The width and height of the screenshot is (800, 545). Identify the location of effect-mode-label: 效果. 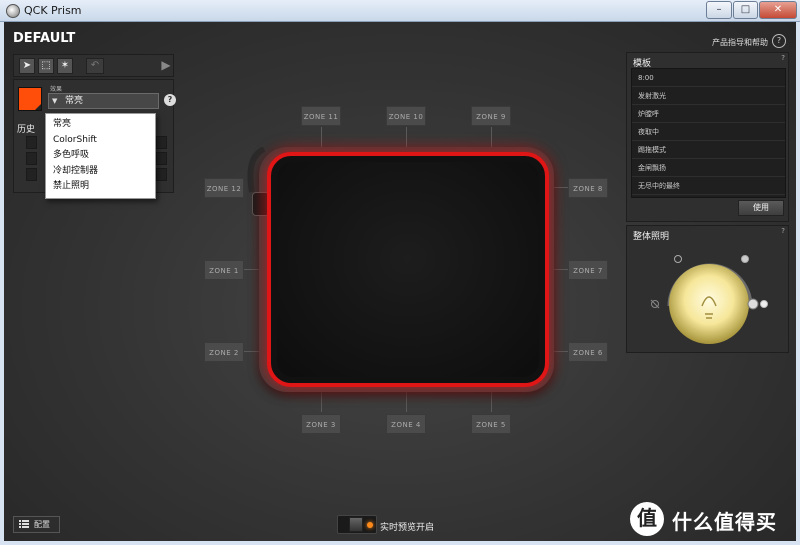
(56, 89).